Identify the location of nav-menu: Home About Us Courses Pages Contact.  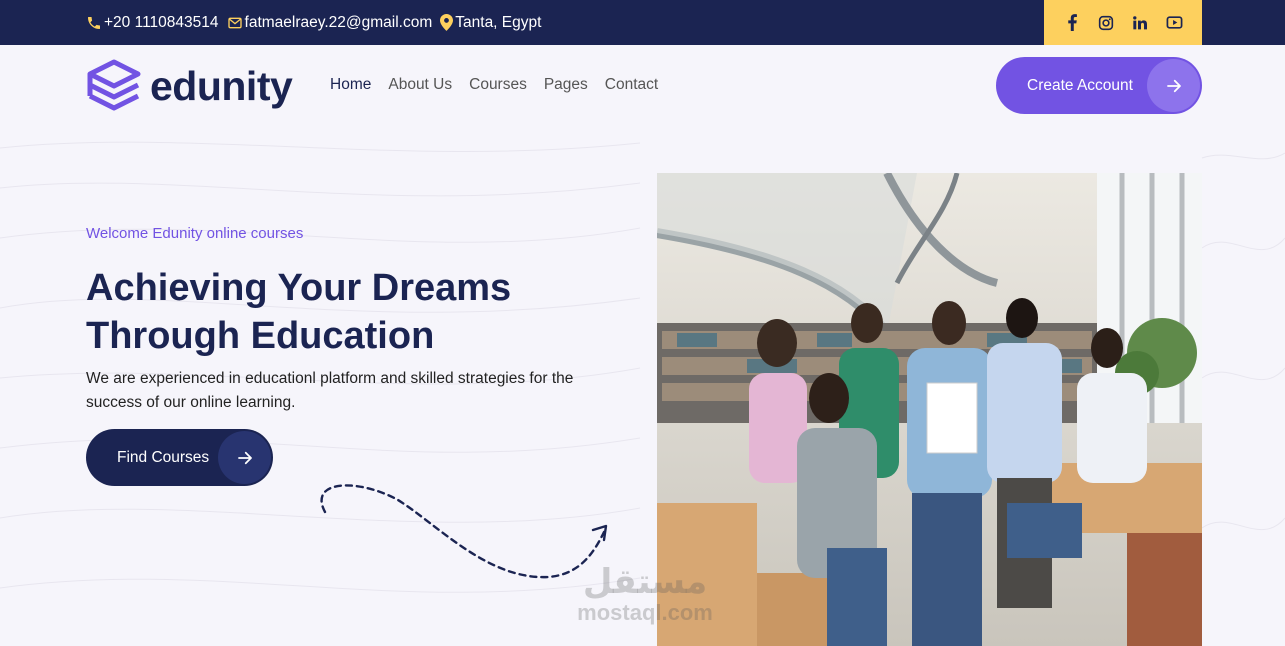
(494, 85).